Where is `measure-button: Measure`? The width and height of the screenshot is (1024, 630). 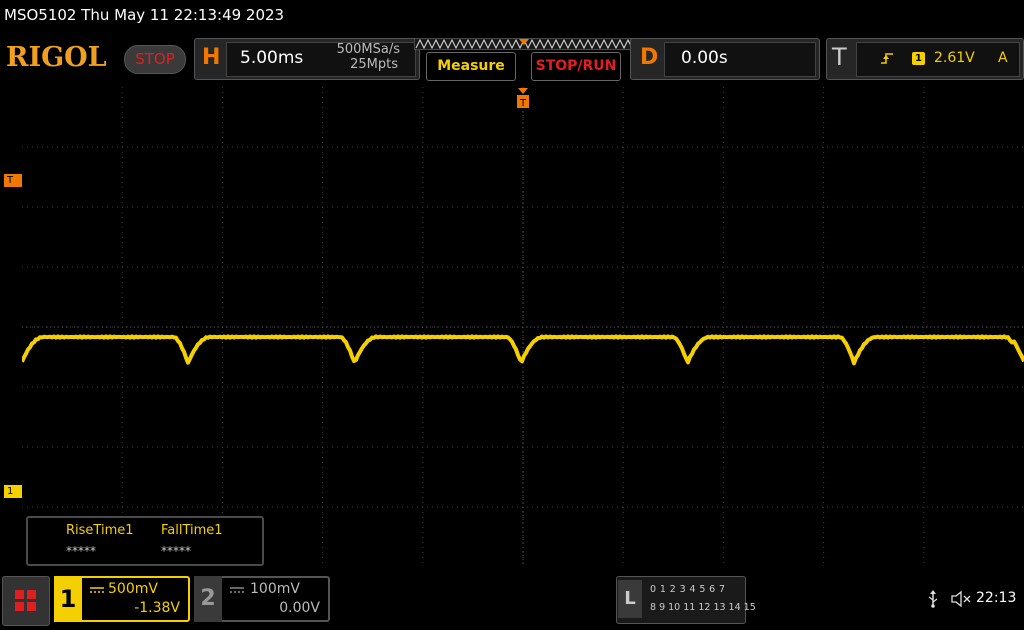 measure-button: Measure is located at coordinates (471, 66).